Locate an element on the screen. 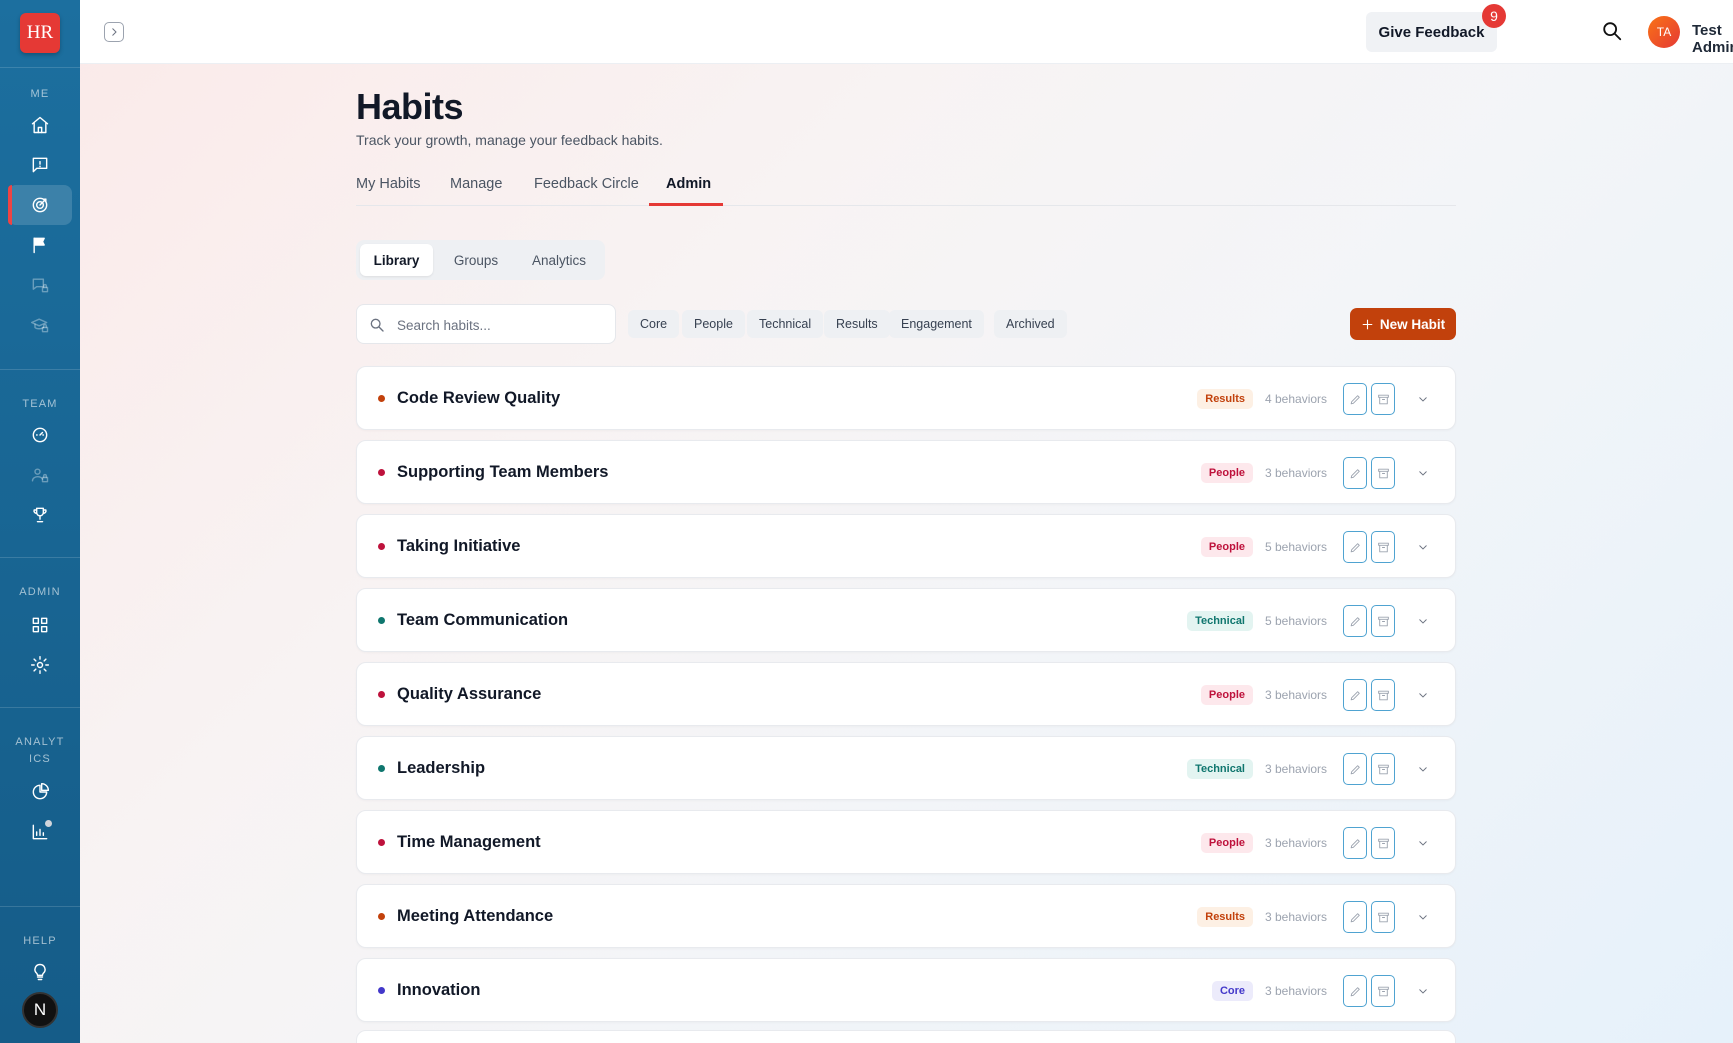  user-name: Test Admin is located at coordinates (1712, 39).